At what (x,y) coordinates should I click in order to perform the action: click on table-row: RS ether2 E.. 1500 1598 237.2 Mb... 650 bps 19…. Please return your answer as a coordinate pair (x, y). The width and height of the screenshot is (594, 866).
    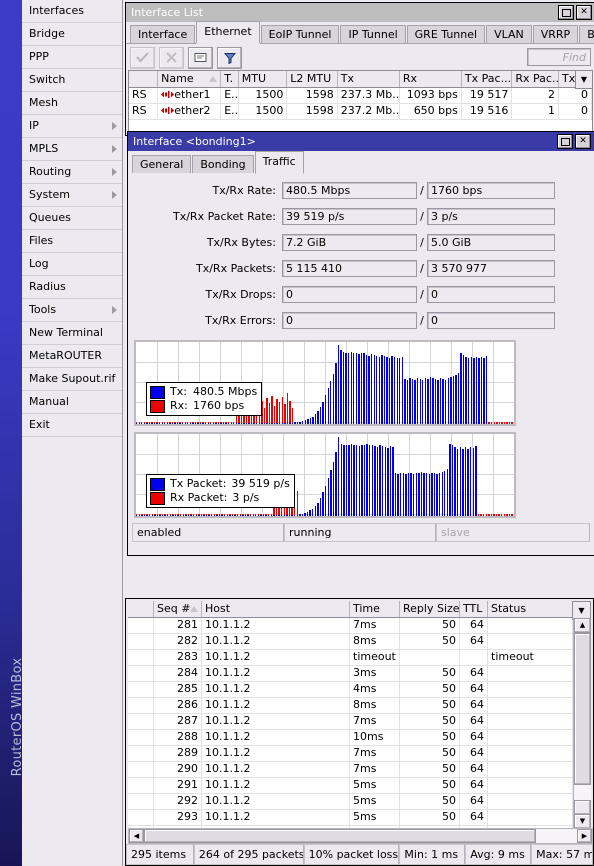
    Looking at the image, I should click on (360, 112).